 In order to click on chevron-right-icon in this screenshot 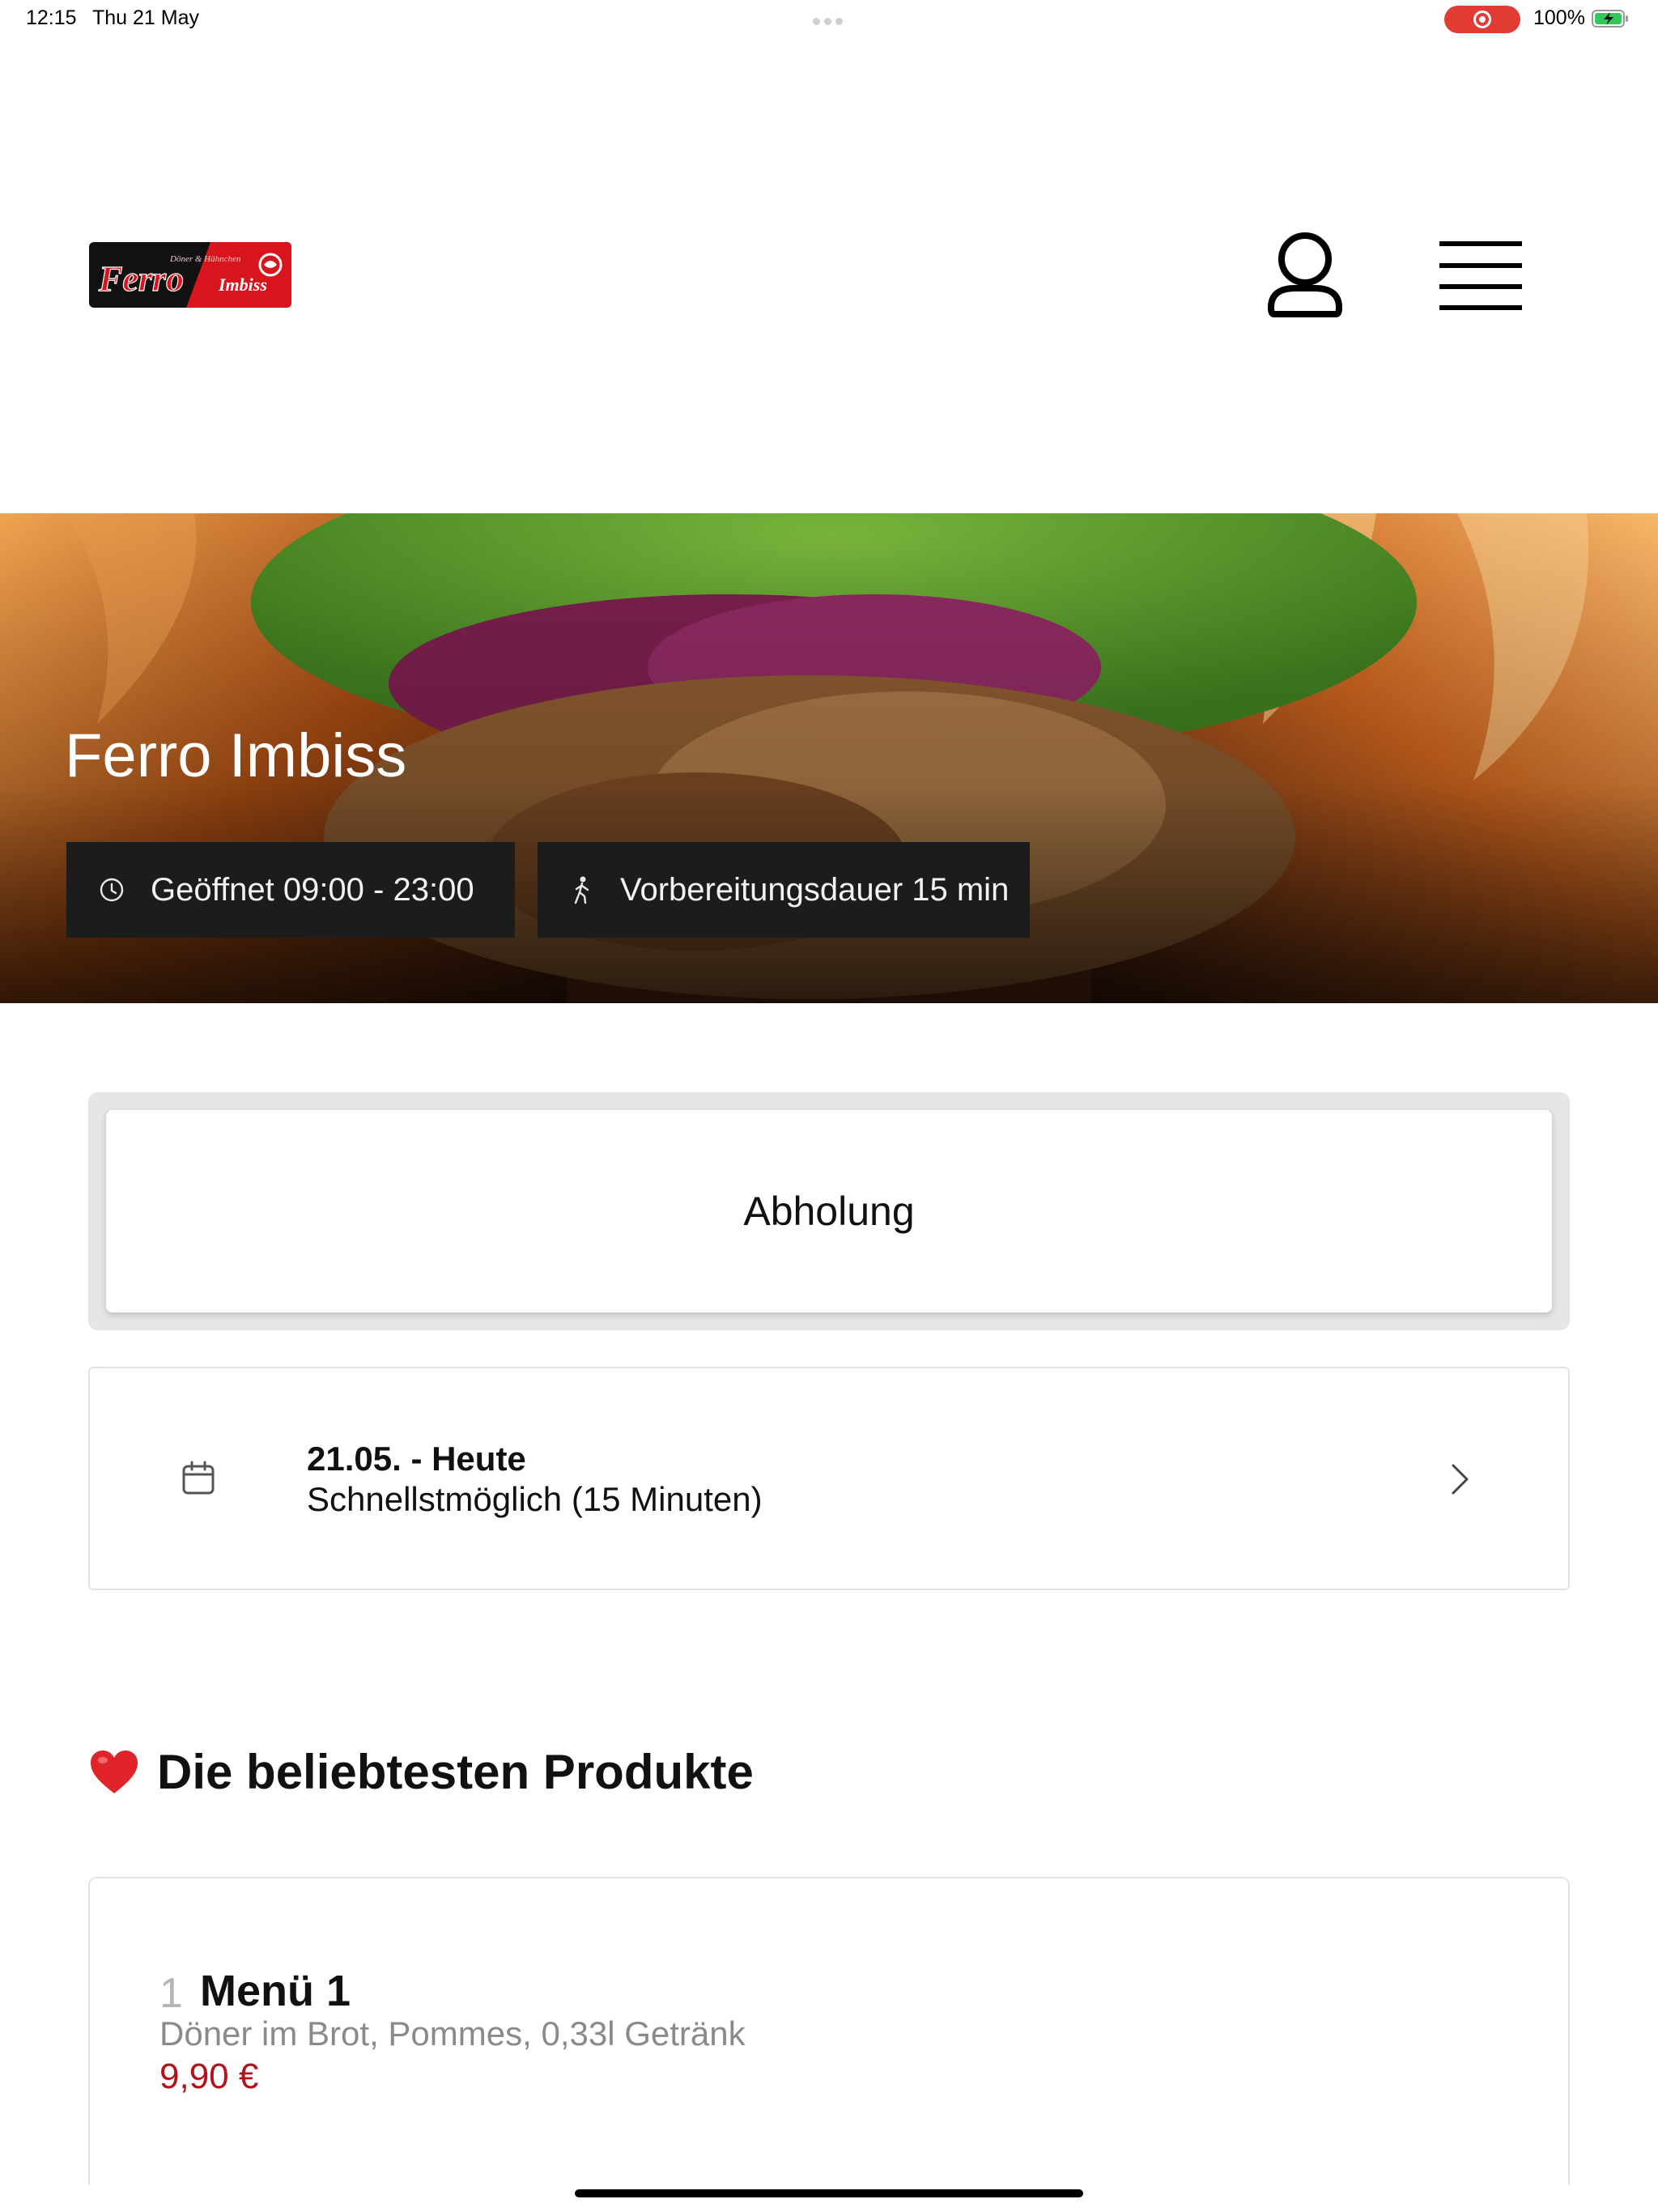, I will do `click(1460, 1480)`.